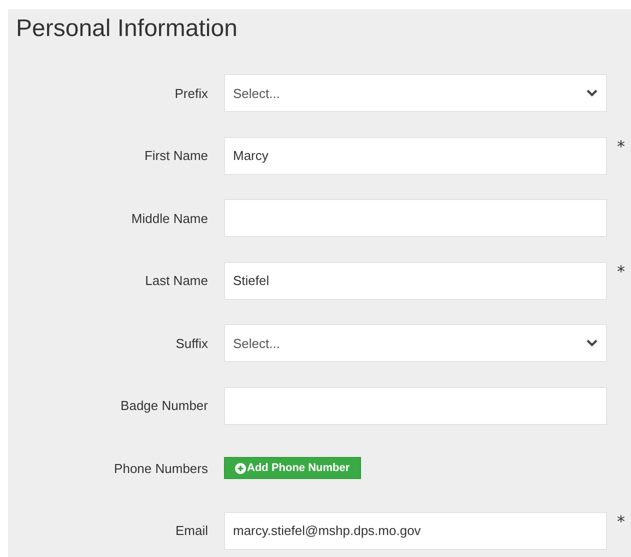 Image resolution: width=631 pixels, height=557 pixels. Describe the element at coordinates (192, 343) in the screenshot. I see `field-label: Suffix` at that location.